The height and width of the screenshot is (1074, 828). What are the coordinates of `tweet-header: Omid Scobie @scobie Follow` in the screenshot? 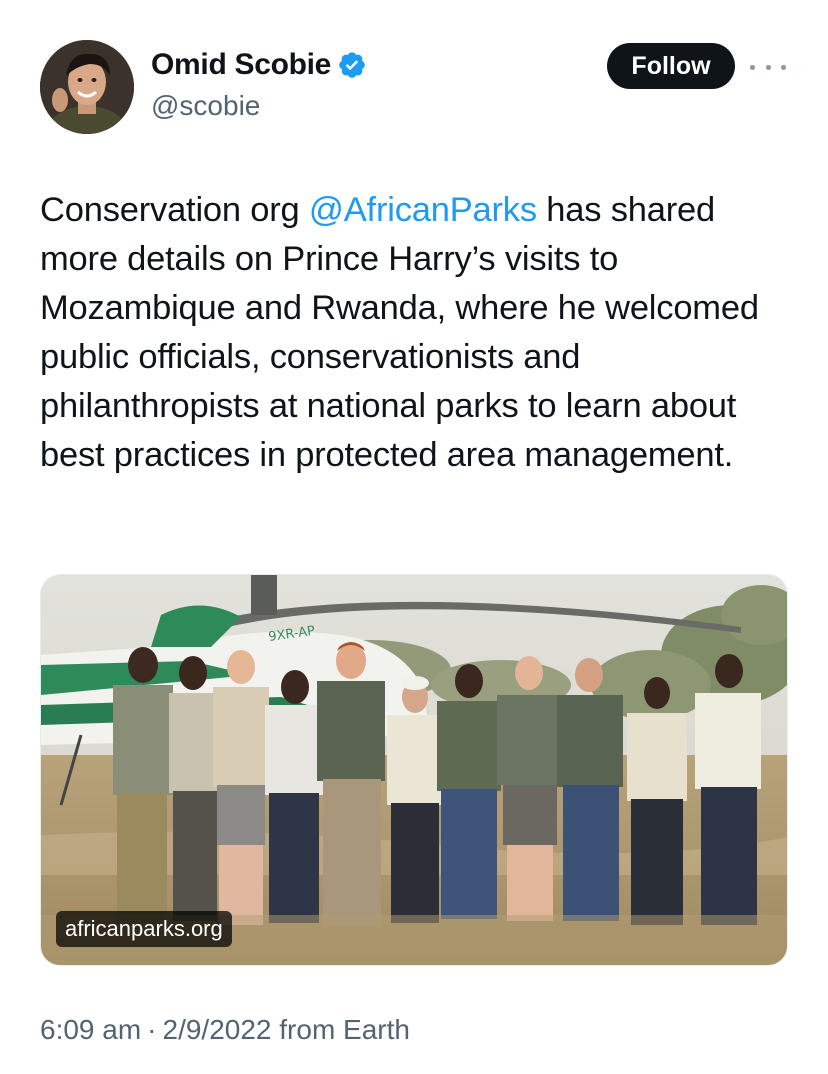 It's located at (414, 88).